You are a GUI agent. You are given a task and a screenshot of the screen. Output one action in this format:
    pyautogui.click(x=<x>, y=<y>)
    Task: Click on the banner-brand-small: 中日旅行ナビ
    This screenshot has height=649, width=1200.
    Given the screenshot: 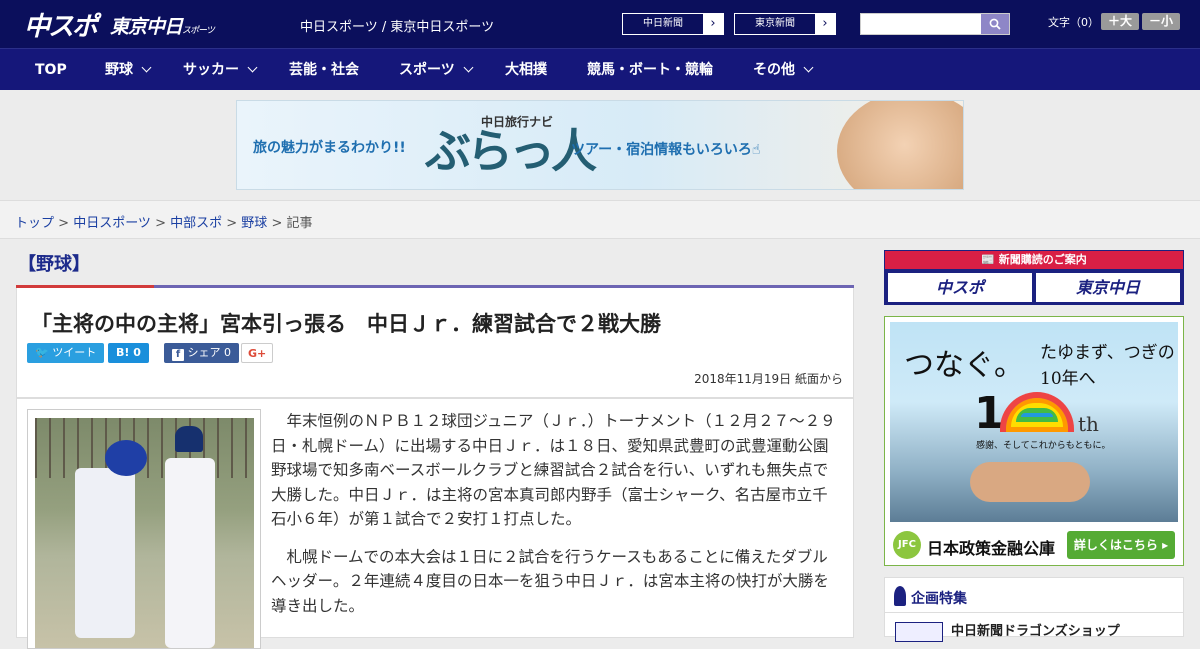 What is the action you would take?
    pyautogui.click(x=517, y=122)
    